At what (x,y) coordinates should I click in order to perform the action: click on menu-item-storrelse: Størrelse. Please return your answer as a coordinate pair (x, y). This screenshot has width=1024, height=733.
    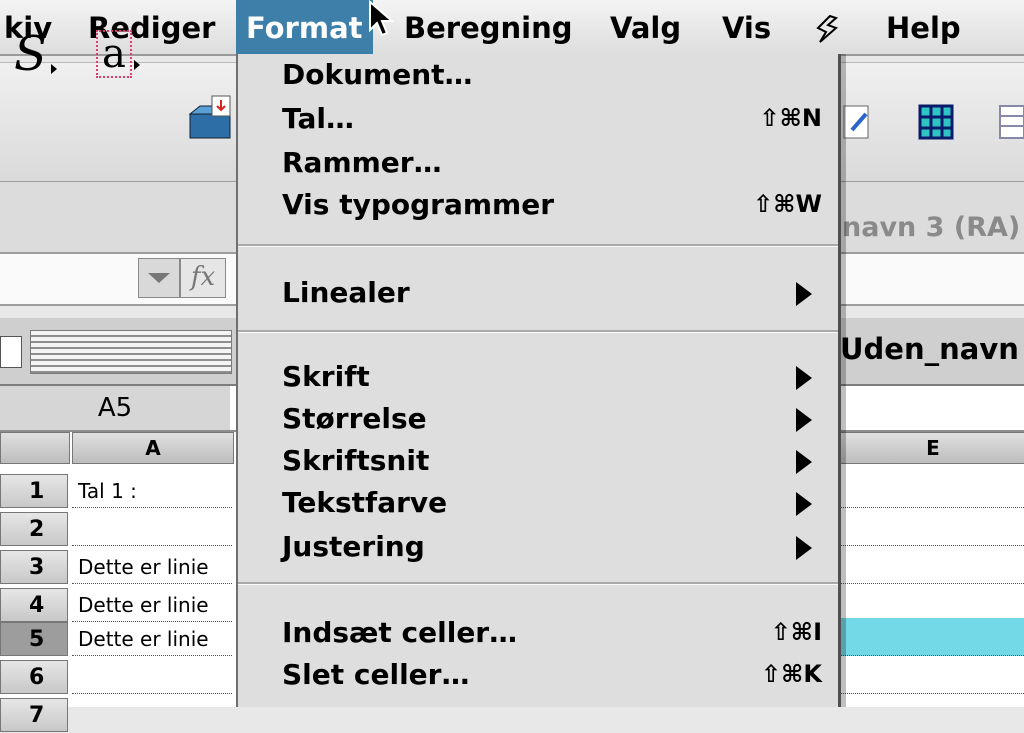
    Looking at the image, I should click on (354, 418).